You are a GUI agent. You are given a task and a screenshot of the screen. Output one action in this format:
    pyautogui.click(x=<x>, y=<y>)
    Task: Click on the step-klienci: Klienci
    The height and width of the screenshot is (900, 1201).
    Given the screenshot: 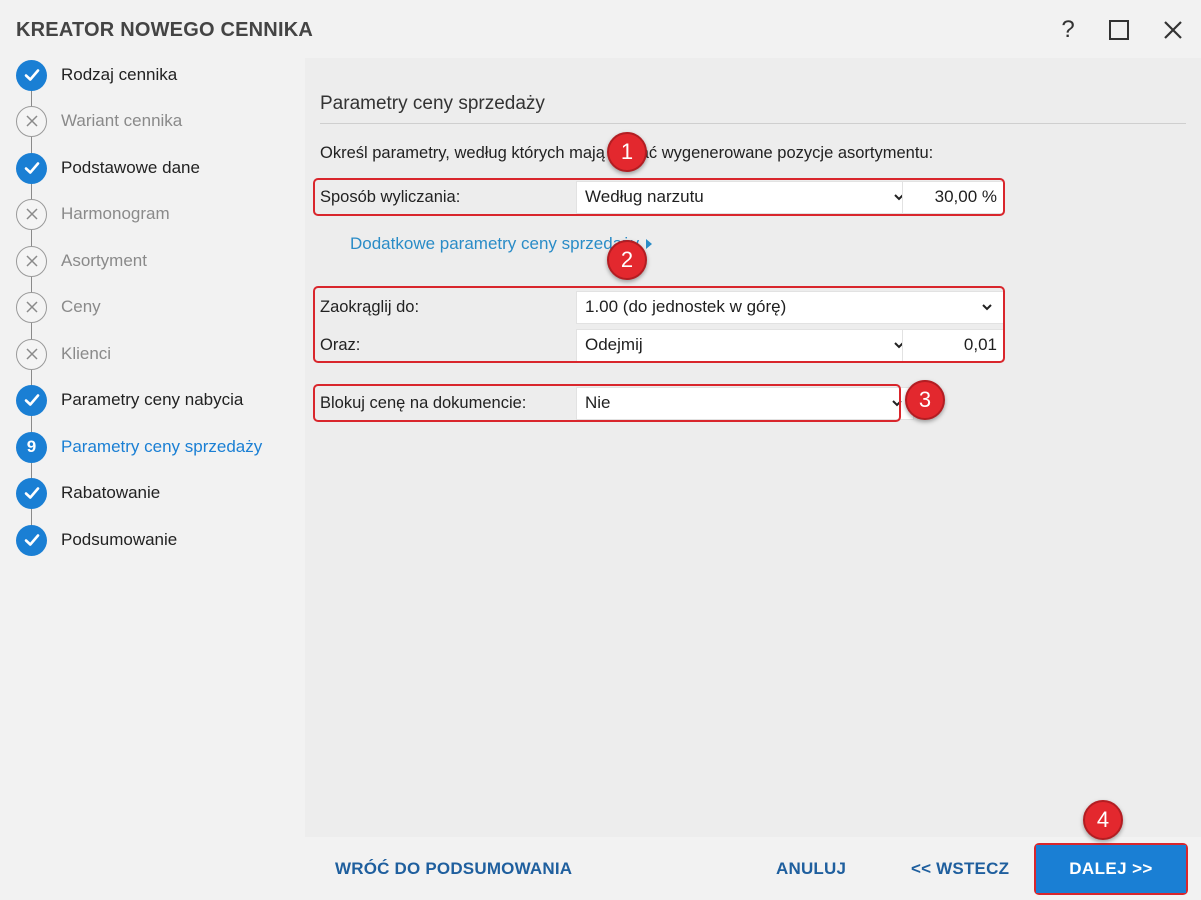 What is the action you would take?
    pyautogui.click(x=156, y=354)
    